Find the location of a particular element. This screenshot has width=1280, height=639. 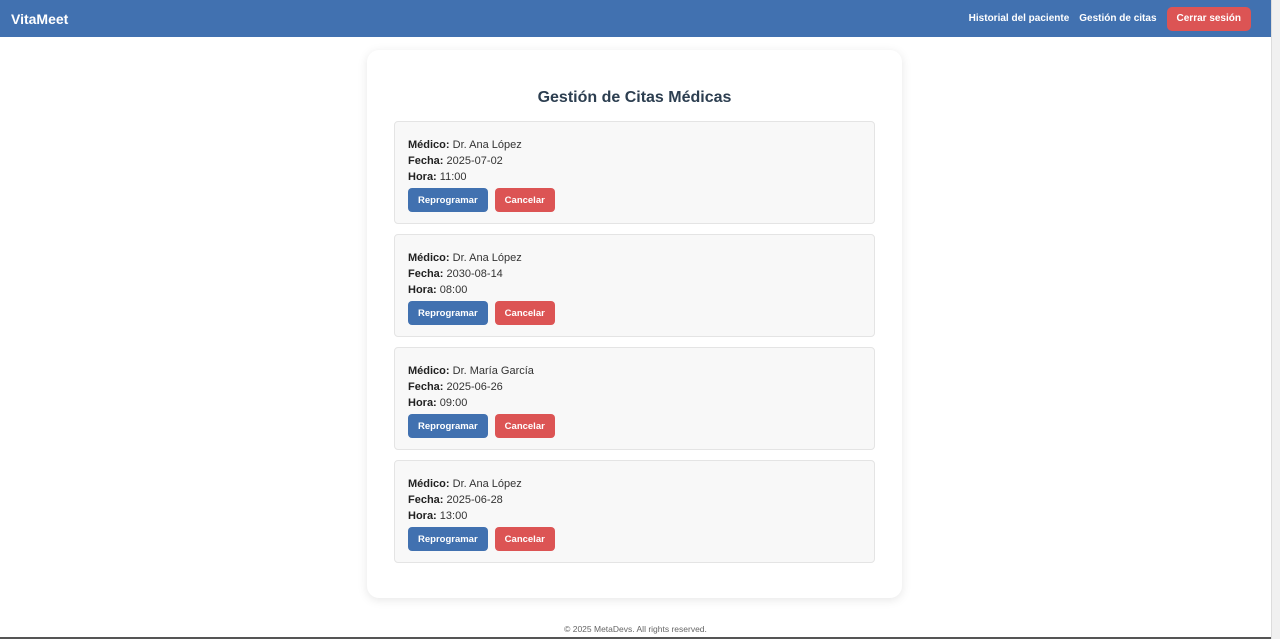

time-value: 11:00 is located at coordinates (453, 177).